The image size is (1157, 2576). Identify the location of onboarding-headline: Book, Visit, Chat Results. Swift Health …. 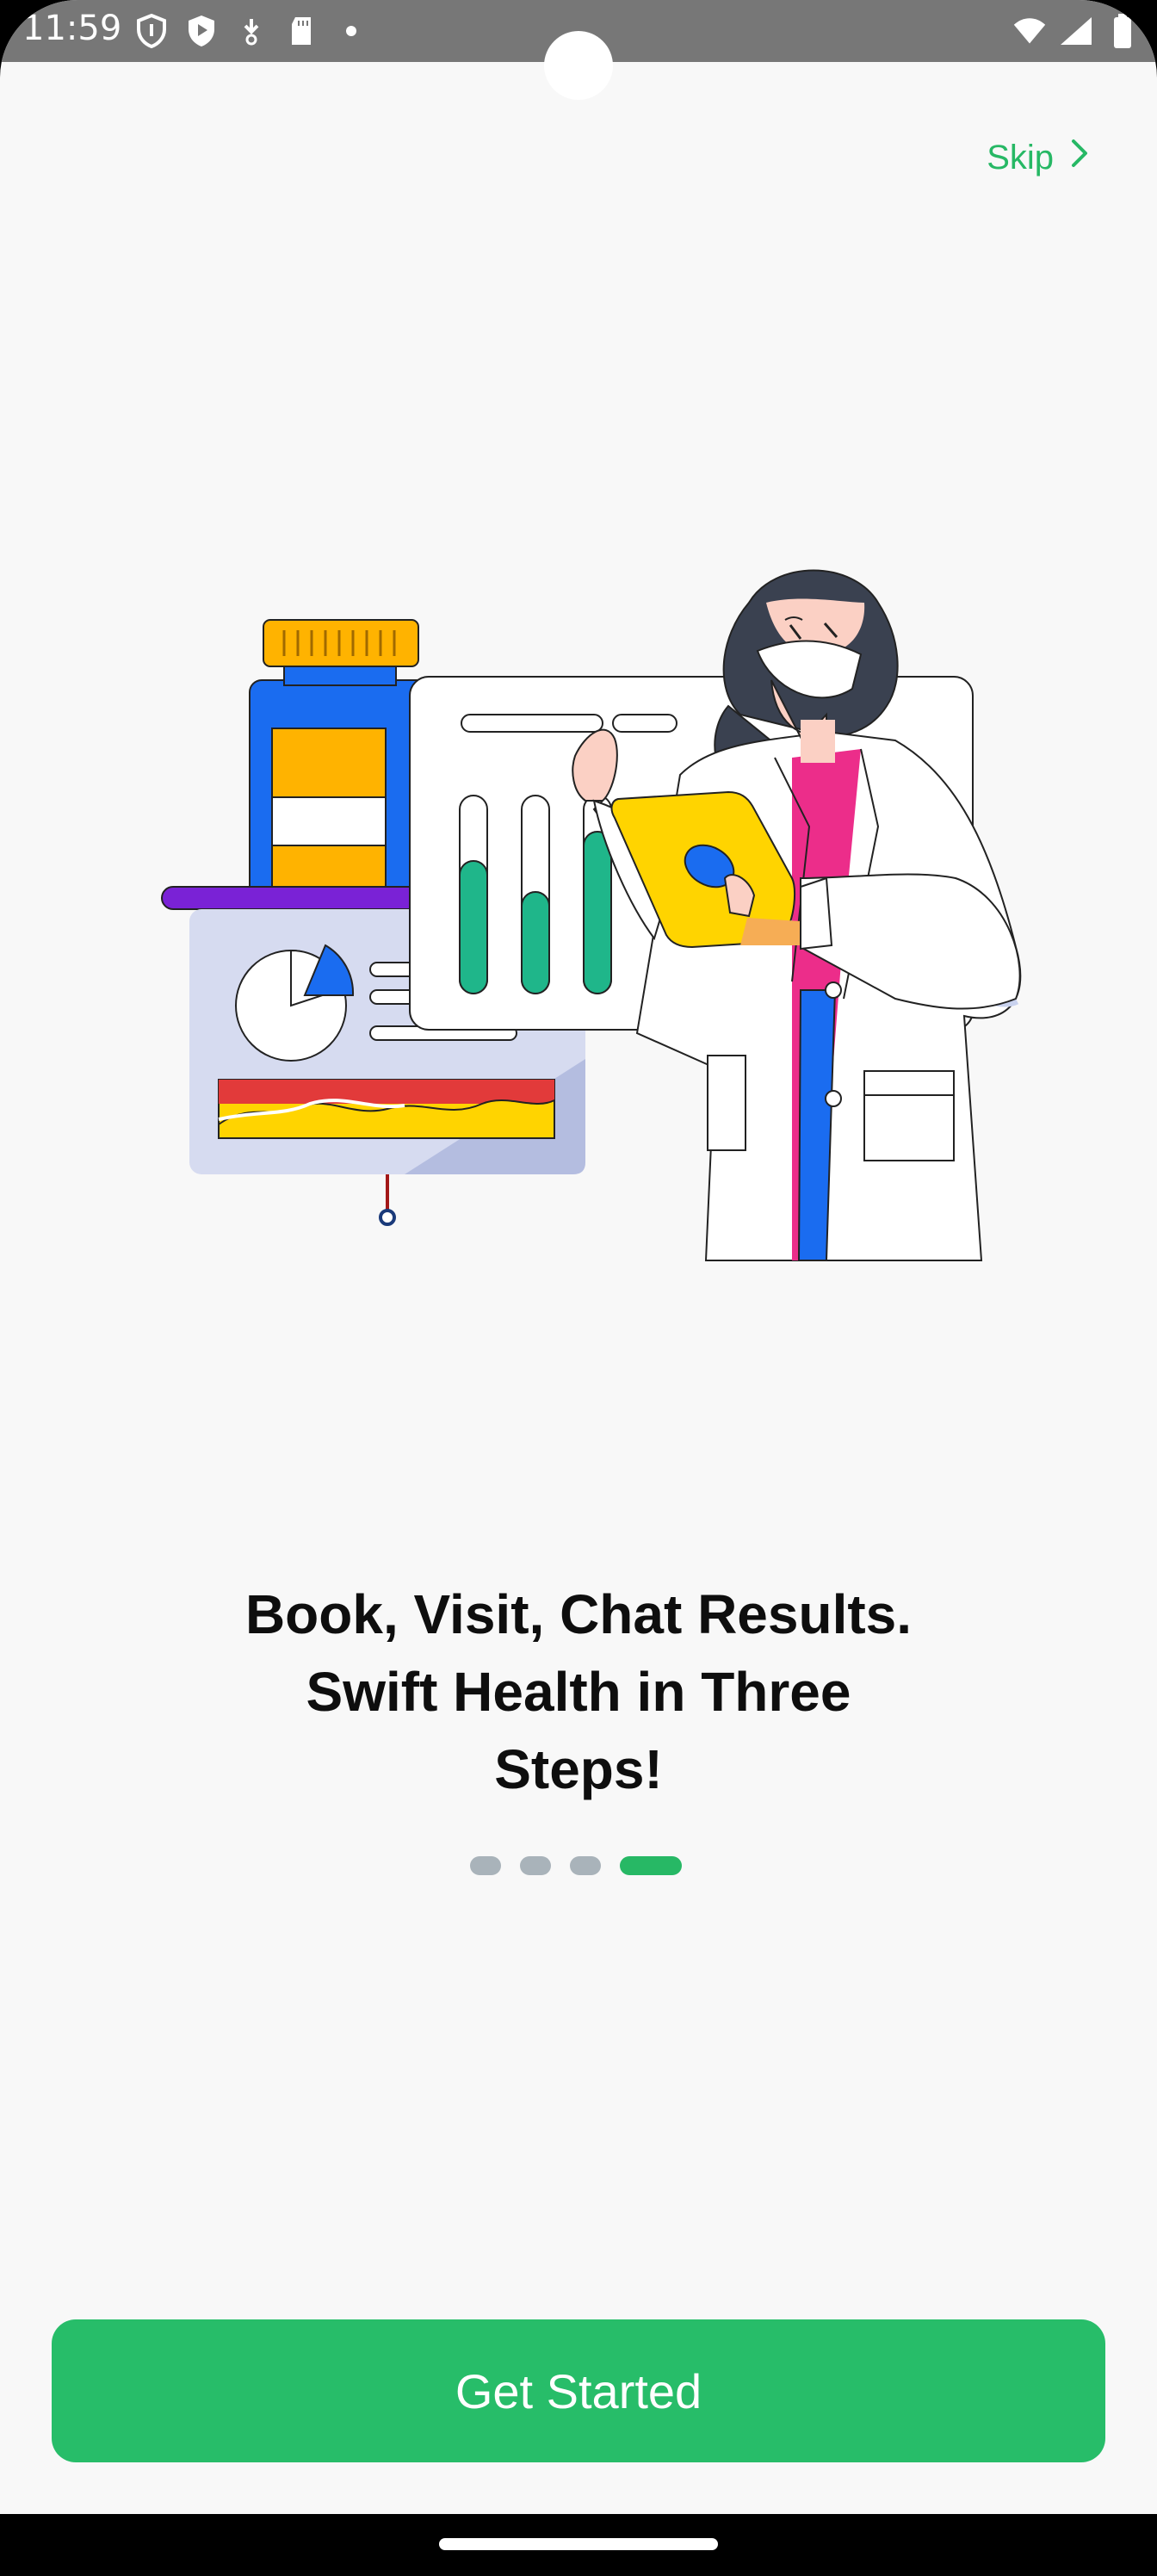
(579, 1692).